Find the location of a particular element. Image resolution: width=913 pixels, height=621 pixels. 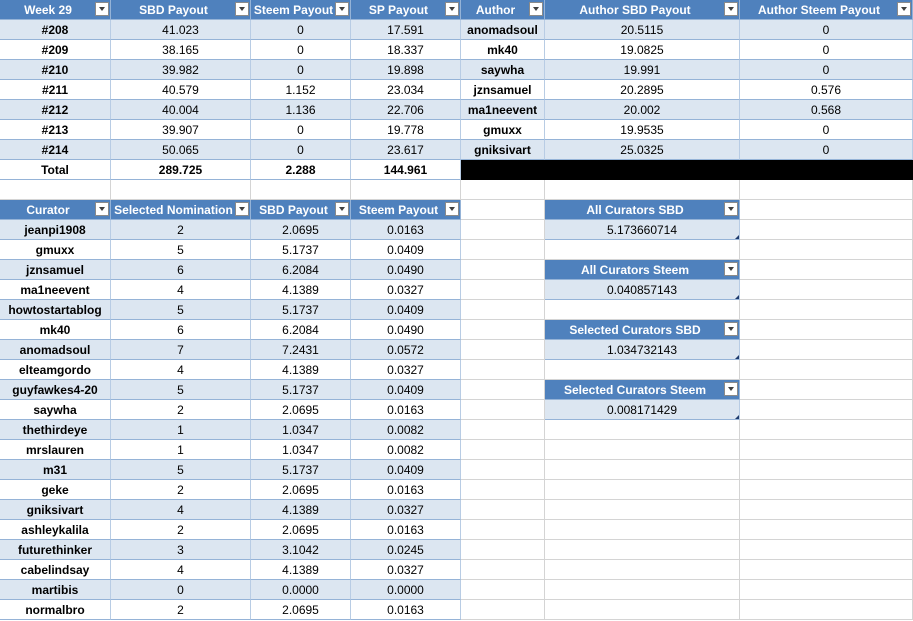

weekly-cell: 19.898 is located at coordinates (406, 70).